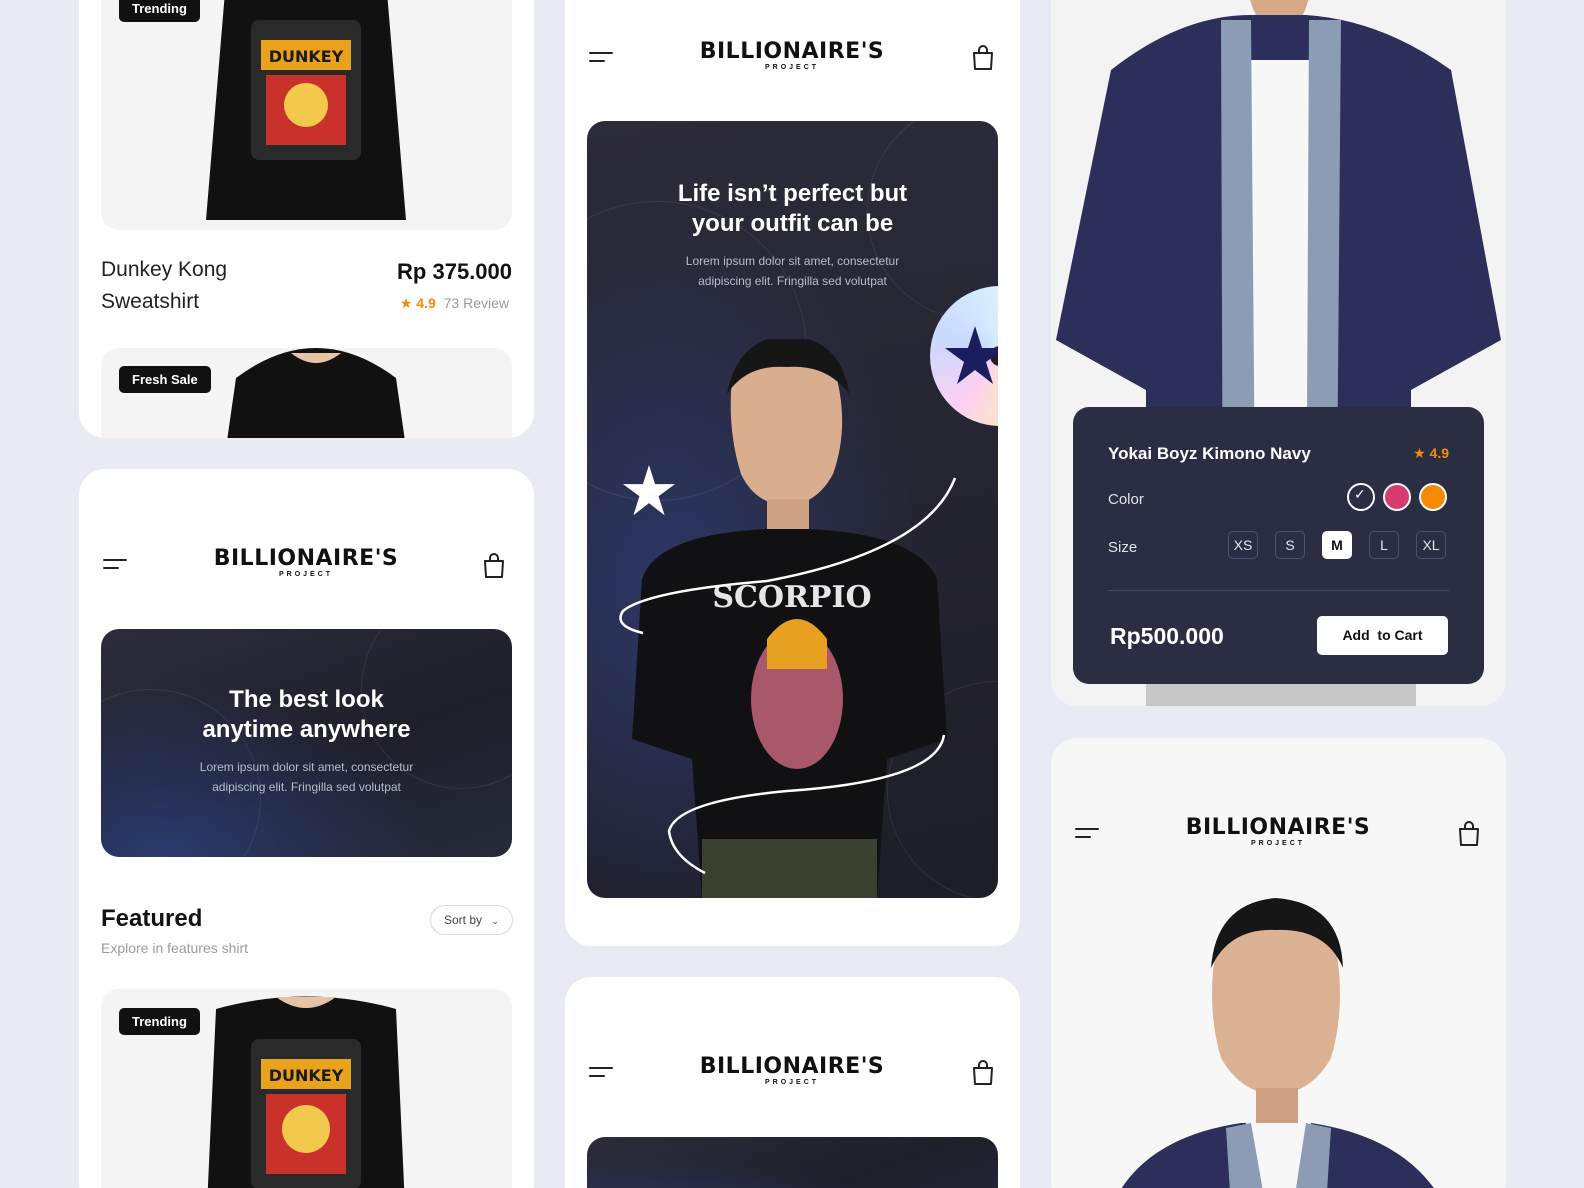 The height and width of the screenshot is (1188, 1584). What do you see at coordinates (306, 767) in the screenshot?
I see `hero-sub-line1: Lorem ipsum dolor sit amet, consectetur` at bounding box center [306, 767].